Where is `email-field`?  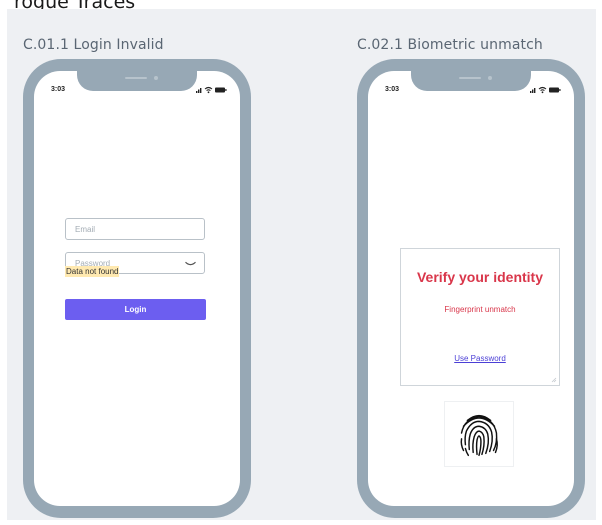
email-field is located at coordinates (135, 229).